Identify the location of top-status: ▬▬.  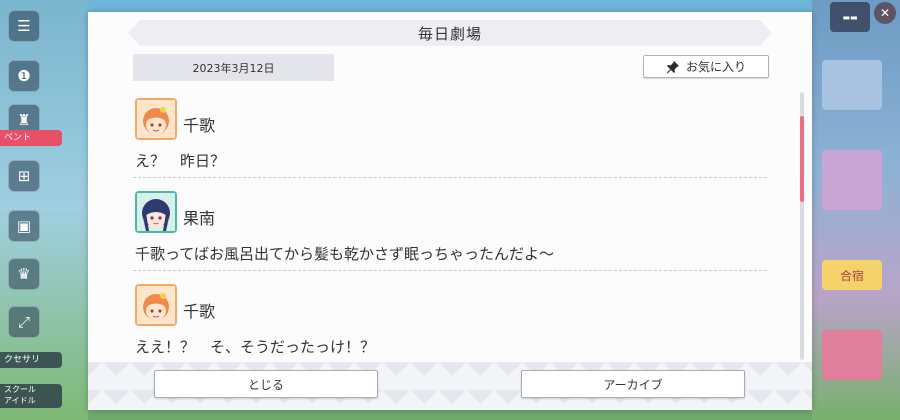
(850, 17).